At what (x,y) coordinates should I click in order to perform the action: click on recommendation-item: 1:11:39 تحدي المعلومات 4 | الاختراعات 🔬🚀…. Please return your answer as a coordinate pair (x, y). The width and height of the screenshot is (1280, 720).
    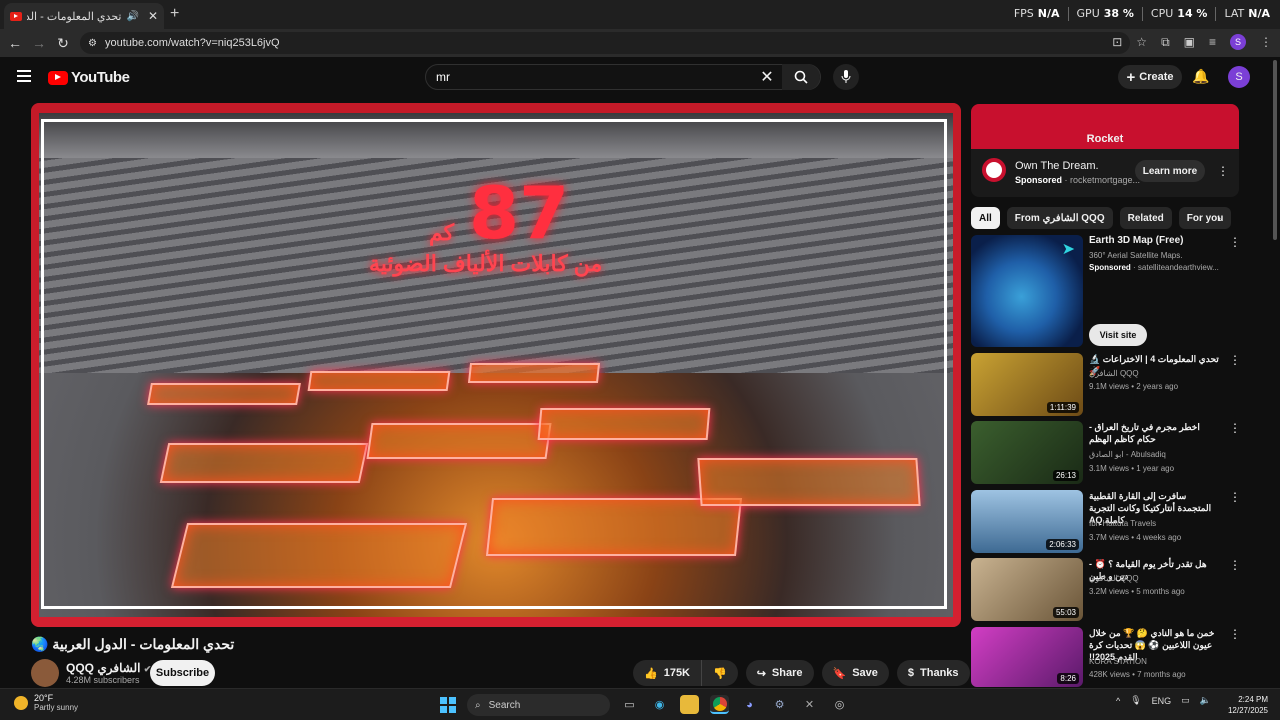
    Looking at the image, I should click on (1116, 384).